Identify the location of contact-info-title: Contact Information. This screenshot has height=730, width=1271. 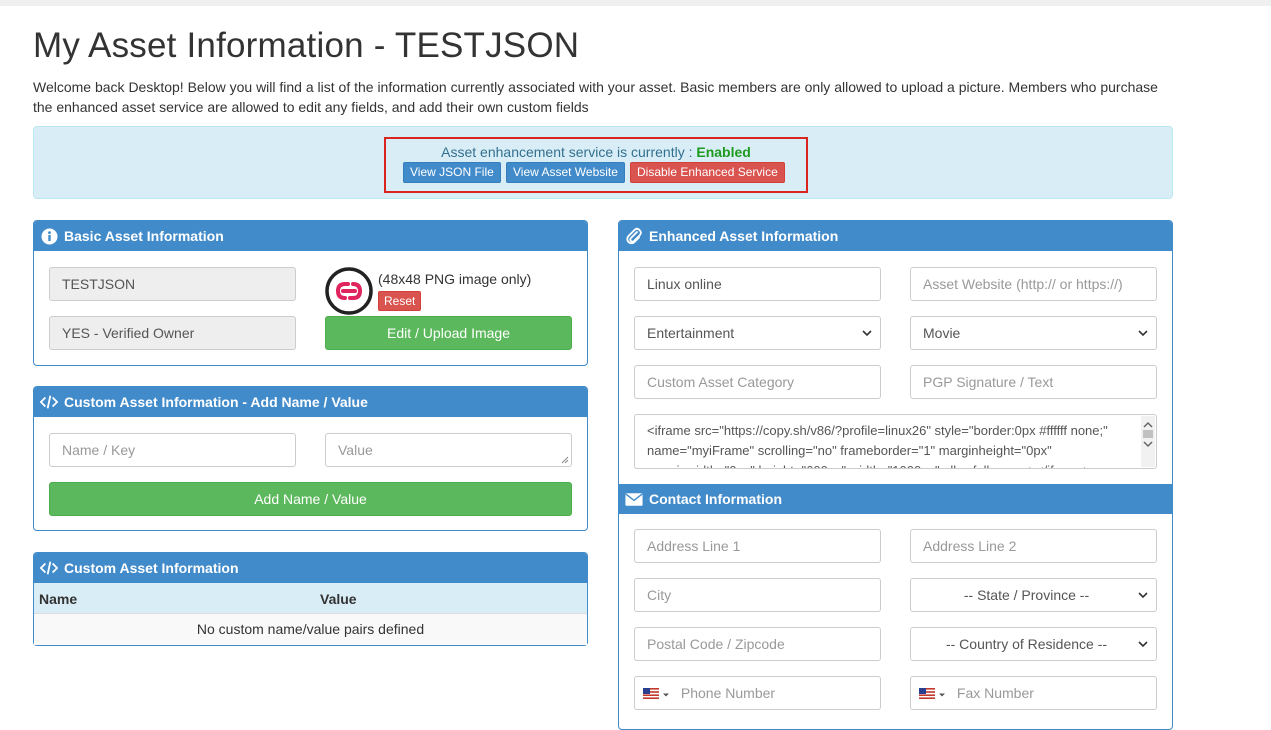
(715, 499).